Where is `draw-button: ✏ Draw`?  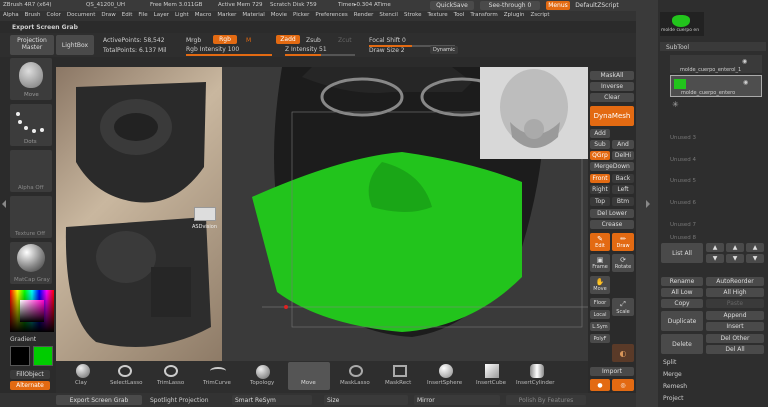 draw-button: ✏ Draw is located at coordinates (623, 242).